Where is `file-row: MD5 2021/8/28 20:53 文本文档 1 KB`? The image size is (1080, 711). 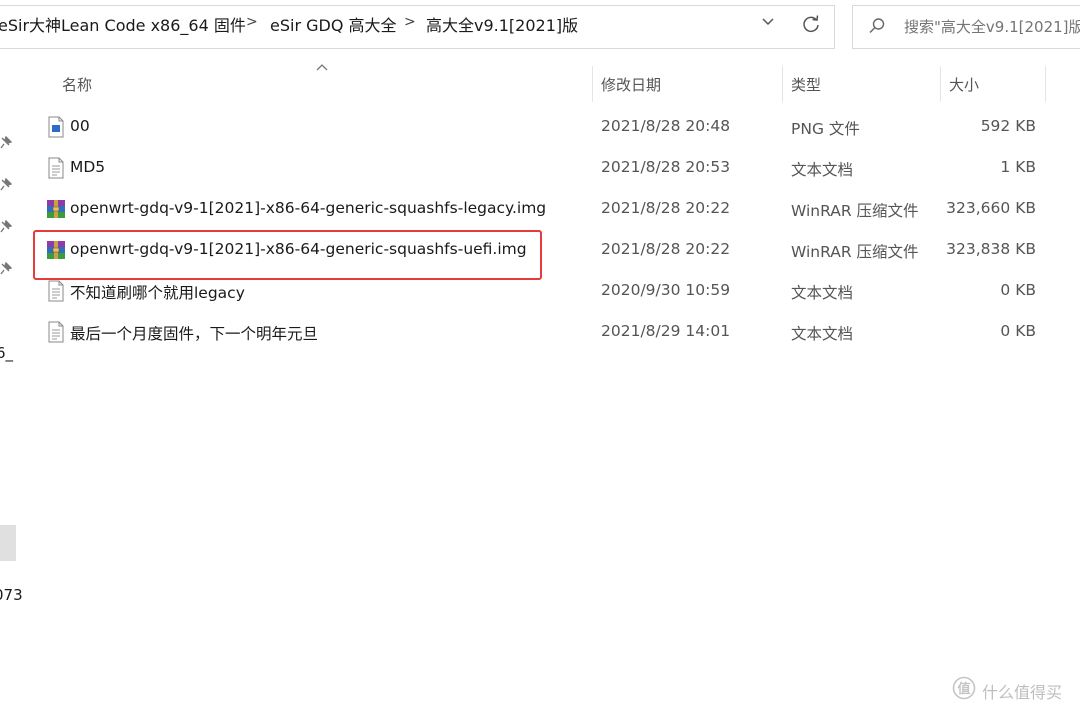 file-row: MD5 2021/8/28 20:53 文本文档 1 KB is located at coordinates (541, 168).